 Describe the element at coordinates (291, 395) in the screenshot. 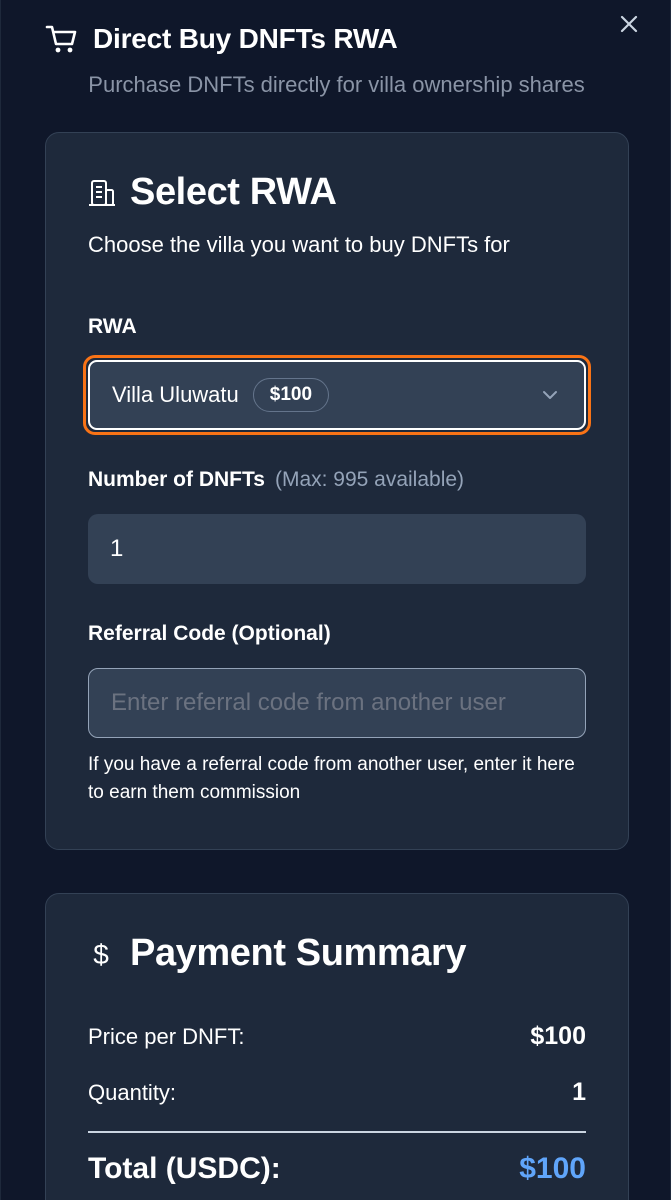

I see `price-badge: $100` at that location.